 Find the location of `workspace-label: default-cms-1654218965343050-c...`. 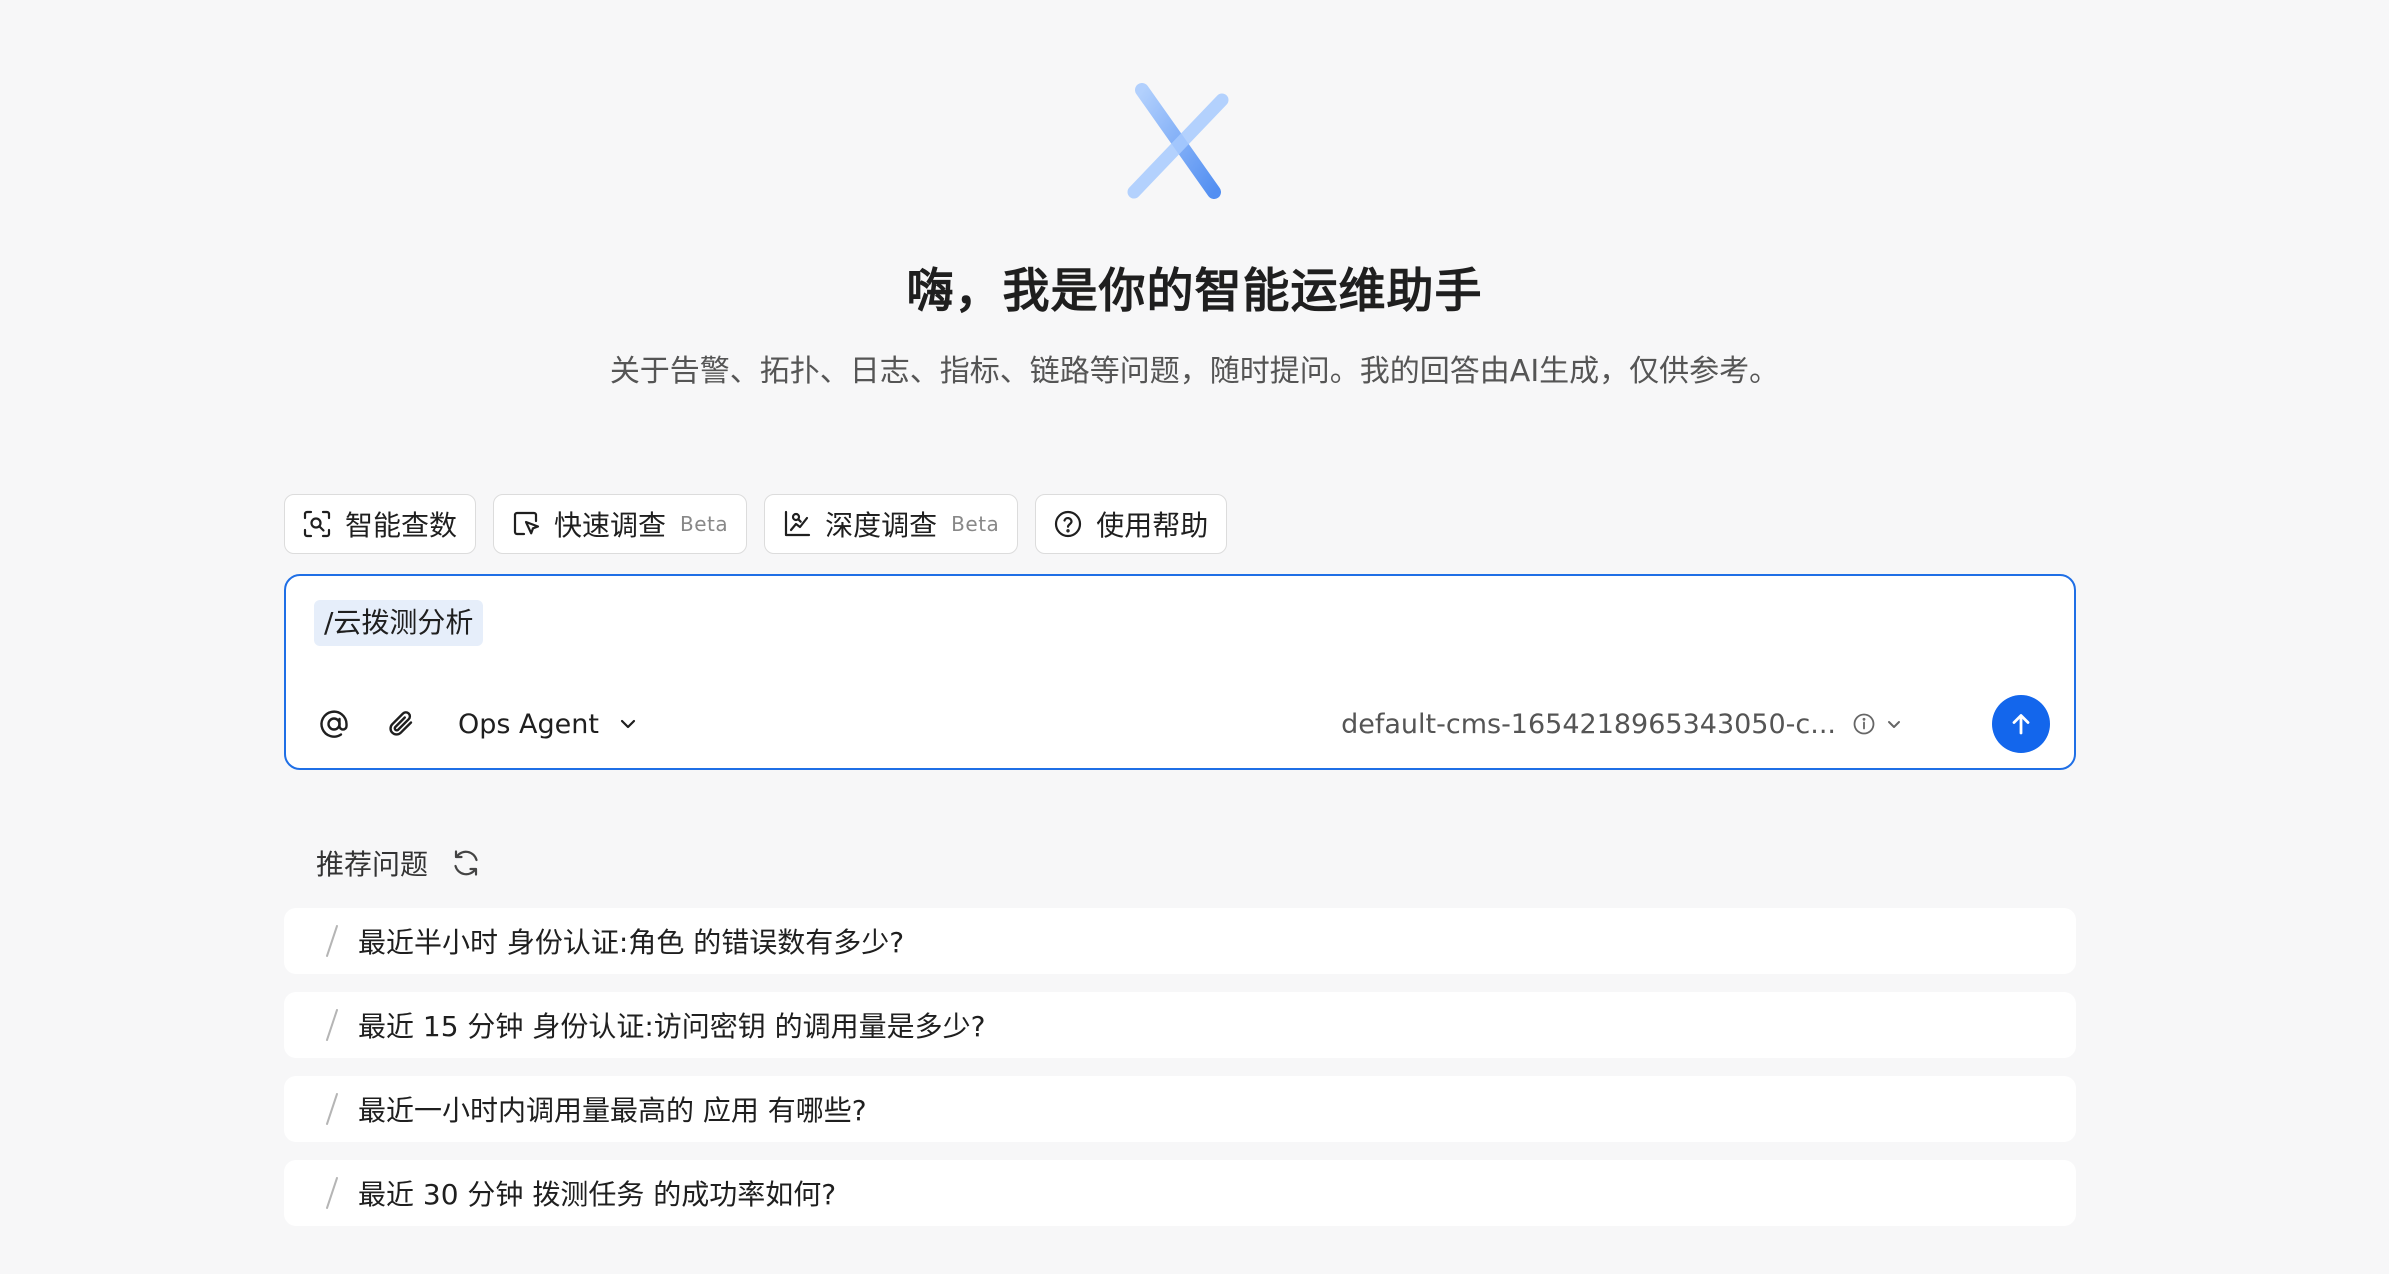

workspace-label: default-cms-1654218965343050-c... is located at coordinates (1588, 724).